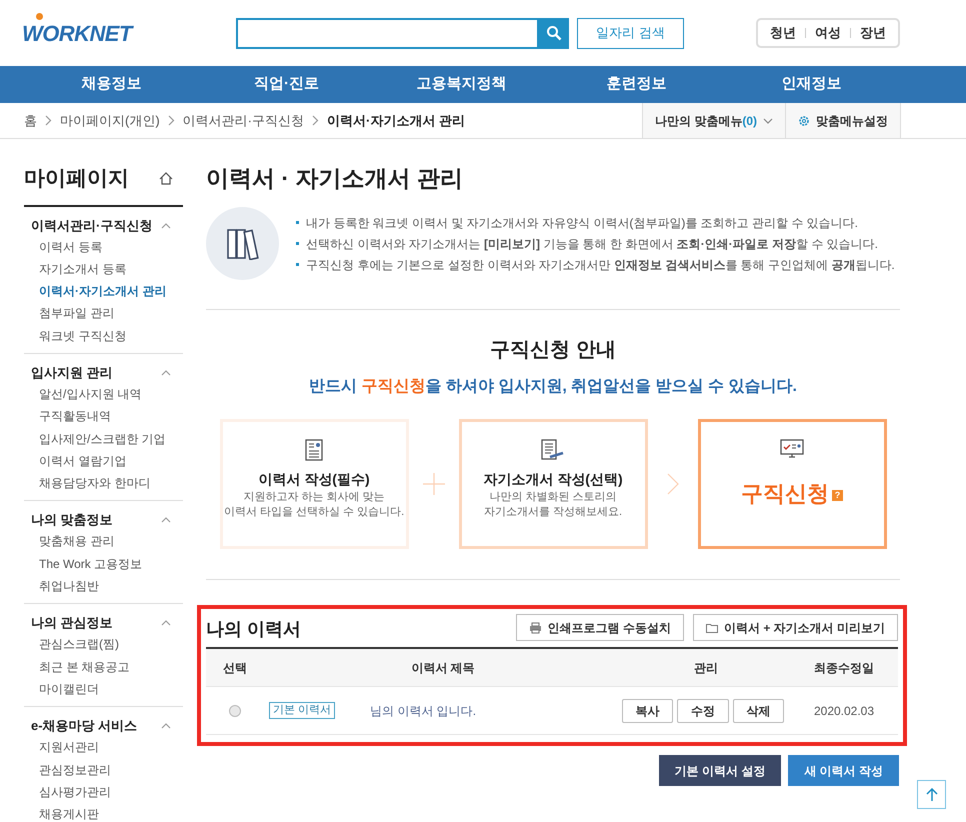 This screenshot has width=966, height=822. Describe the element at coordinates (636, 84) in the screenshot. I see `nav-menu-item: 훈련정보` at that location.